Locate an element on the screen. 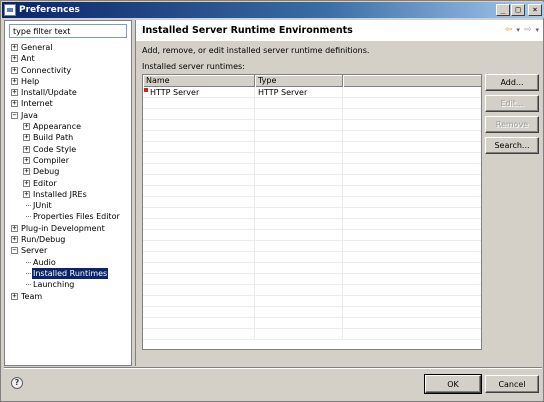 The width and height of the screenshot is (544, 402). tree-item-label: Appearance is located at coordinates (57, 127).